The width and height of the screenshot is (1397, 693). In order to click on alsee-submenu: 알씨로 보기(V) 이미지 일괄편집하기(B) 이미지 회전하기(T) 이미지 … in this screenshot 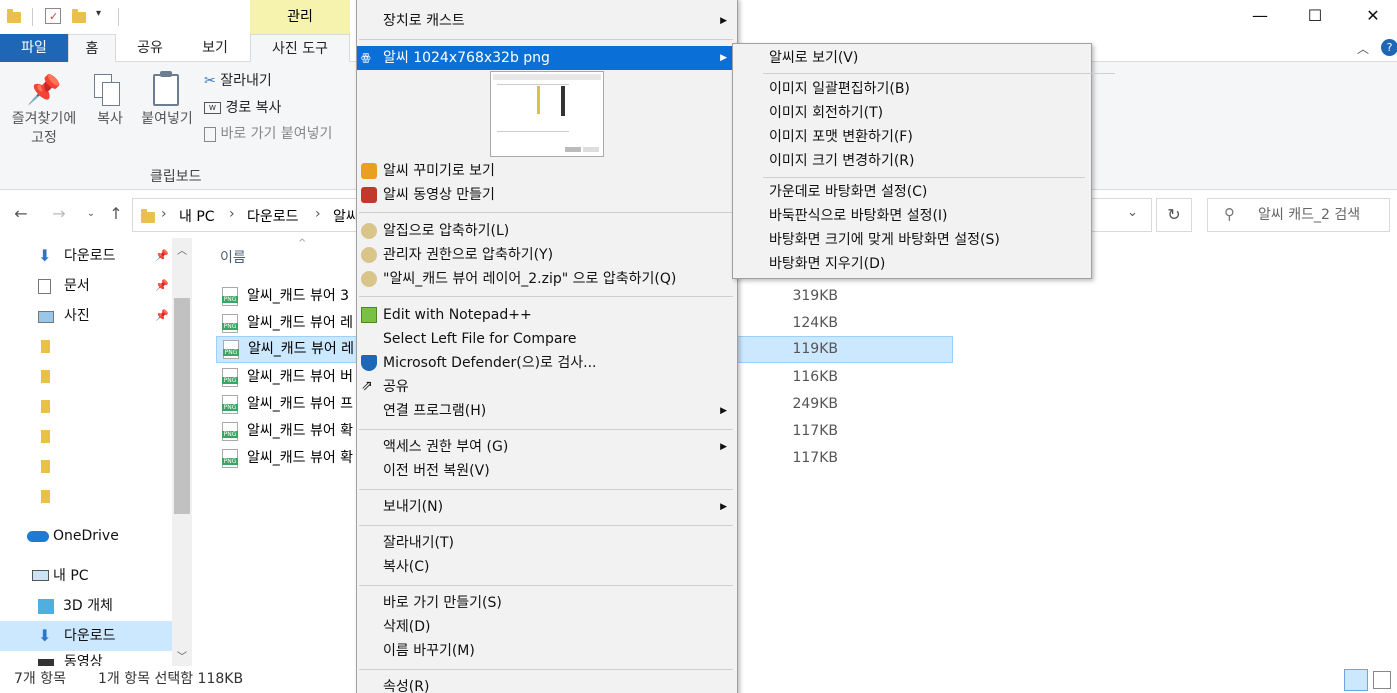, I will do `click(923, 161)`.